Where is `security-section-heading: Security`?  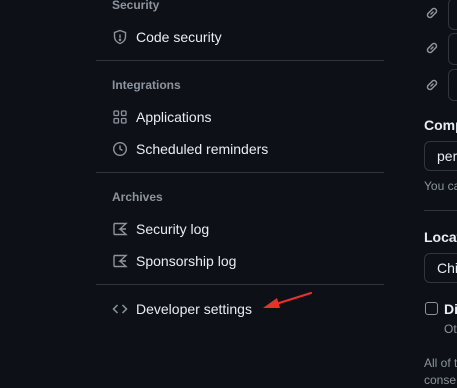
security-section-heading: Security is located at coordinates (136, 6).